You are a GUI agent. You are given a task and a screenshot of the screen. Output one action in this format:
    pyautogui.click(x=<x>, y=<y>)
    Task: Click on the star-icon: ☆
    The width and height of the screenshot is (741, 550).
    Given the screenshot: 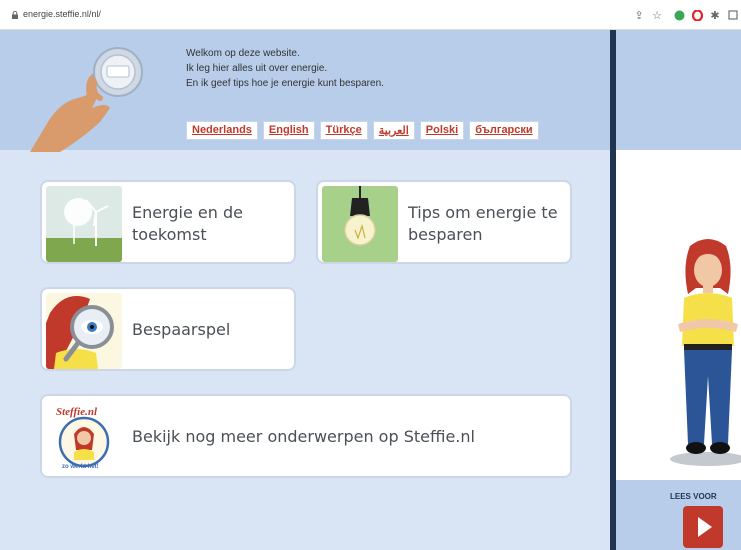 What is the action you would take?
    pyautogui.click(x=657, y=15)
    